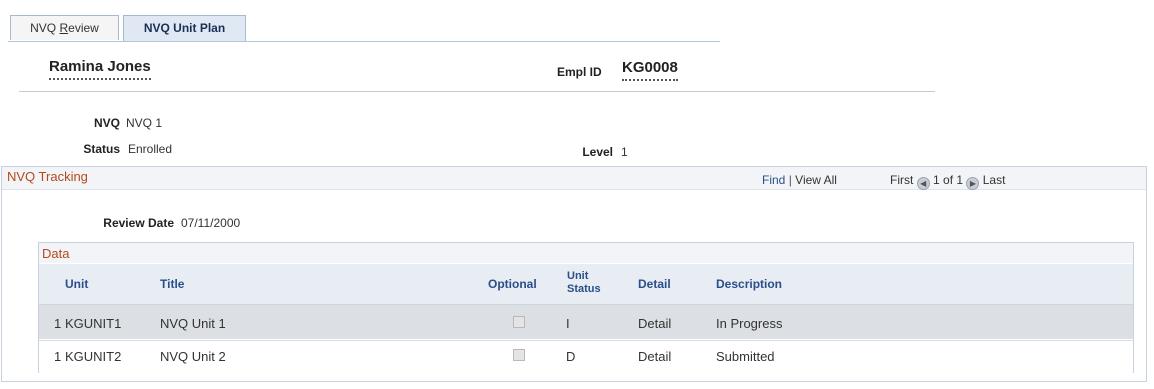  Describe the element at coordinates (211, 223) in the screenshot. I see `review-date-value: 07/11/2000` at that location.